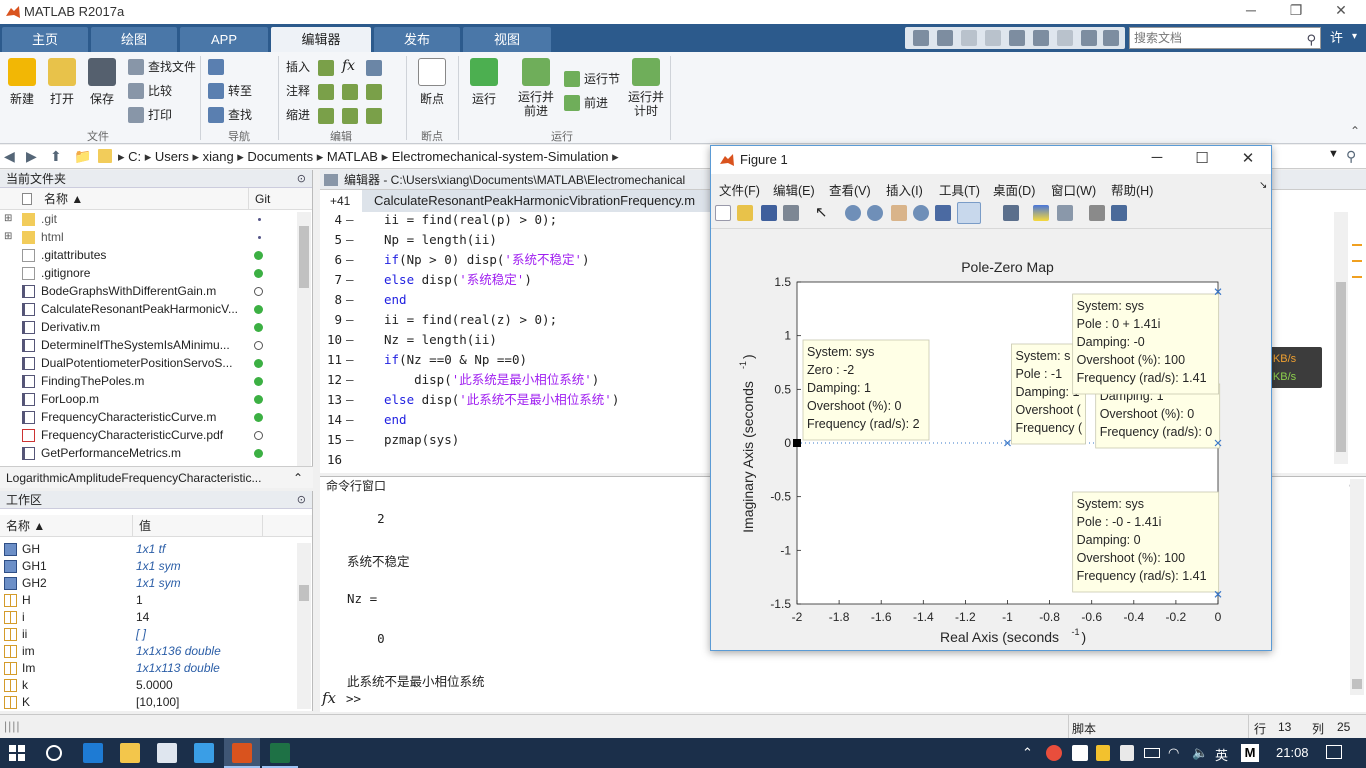 This screenshot has width=1366, height=768. Describe the element at coordinates (1111, 38) in the screenshot. I see `help-icon` at that location.